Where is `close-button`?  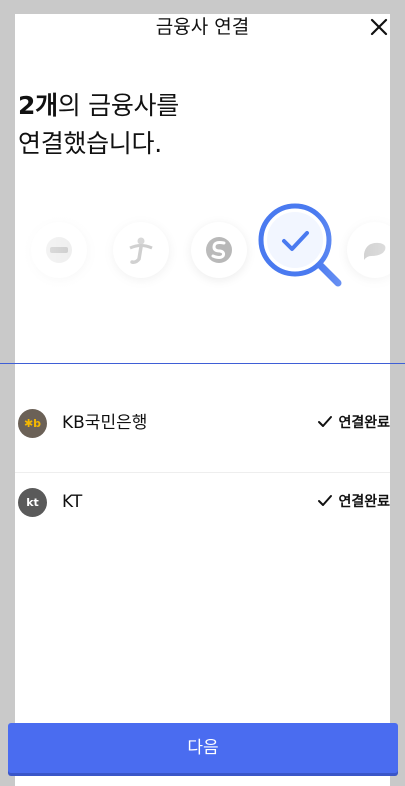
close-button is located at coordinates (379, 27).